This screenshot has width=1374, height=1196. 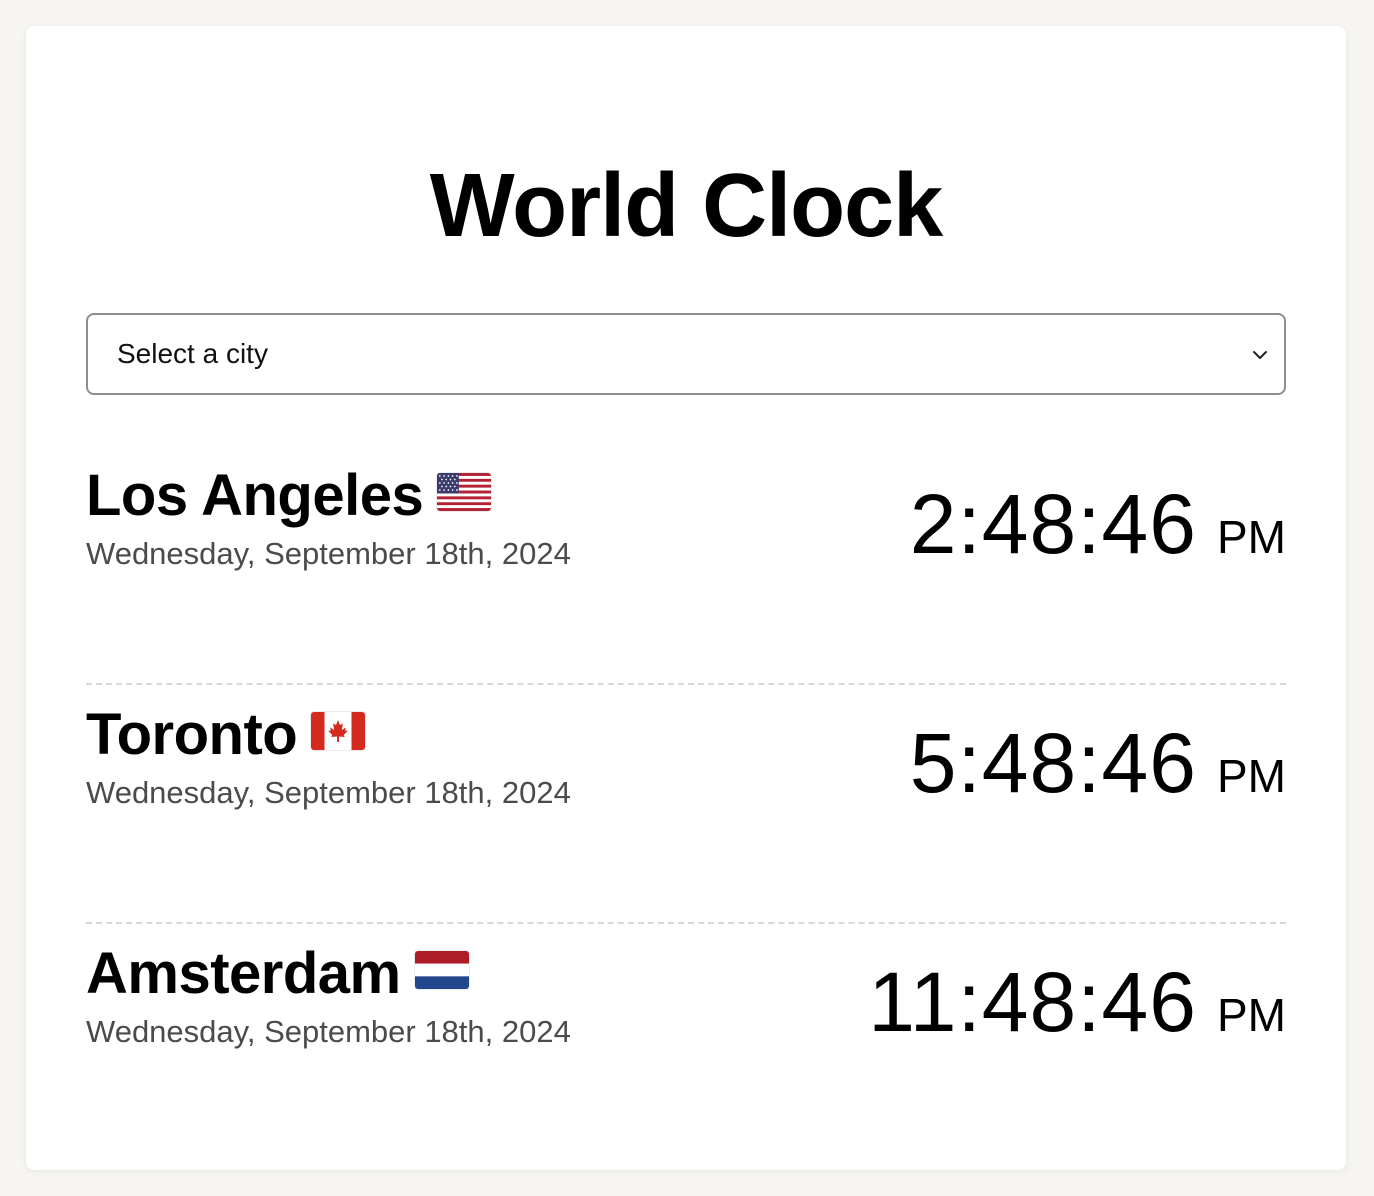 What do you see at coordinates (1053, 763) in the screenshot?
I see `time-value: 5:48:46` at bounding box center [1053, 763].